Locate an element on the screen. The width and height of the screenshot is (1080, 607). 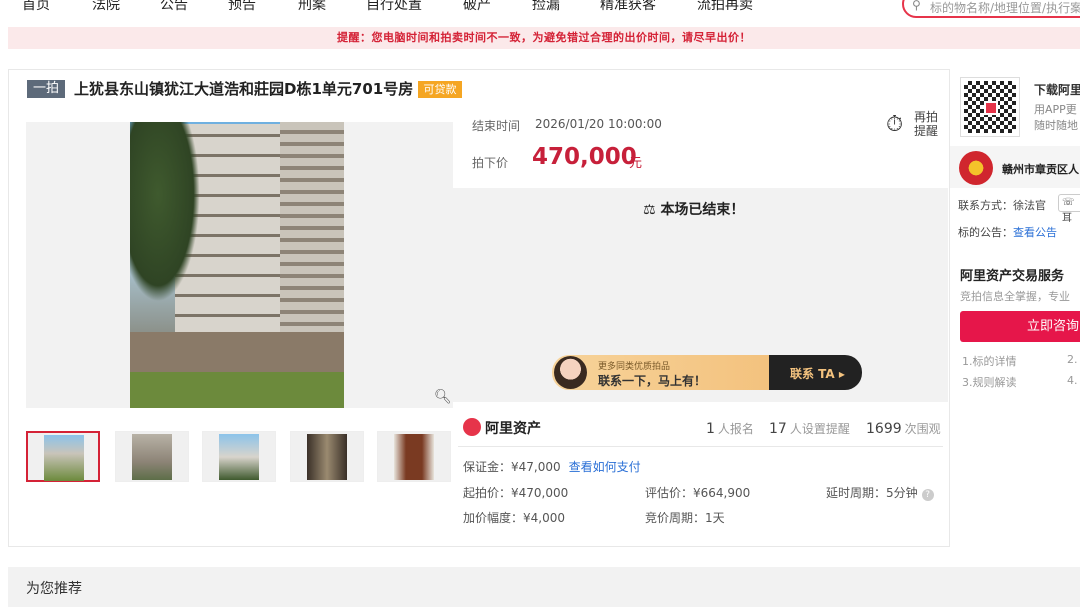
signups-stat: 1 人报名 is located at coordinates (730, 429).